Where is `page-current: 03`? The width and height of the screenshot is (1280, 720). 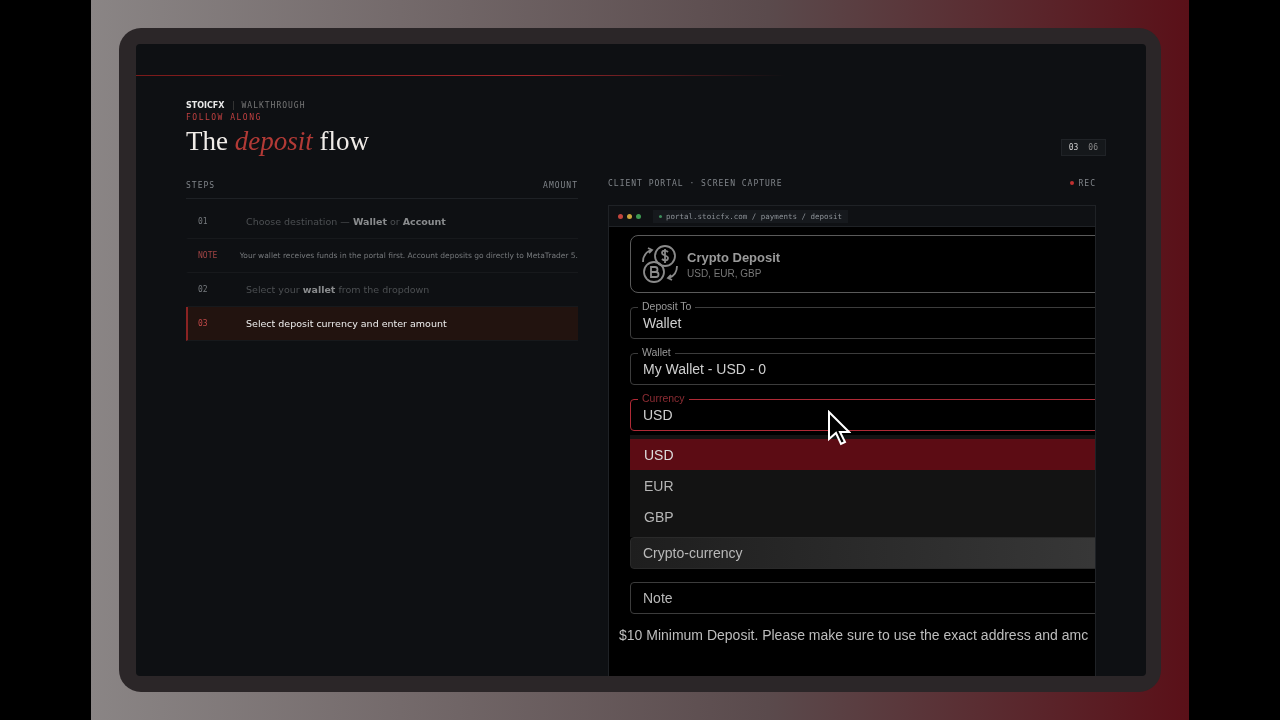
page-current: 03 is located at coordinates (1073, 147).